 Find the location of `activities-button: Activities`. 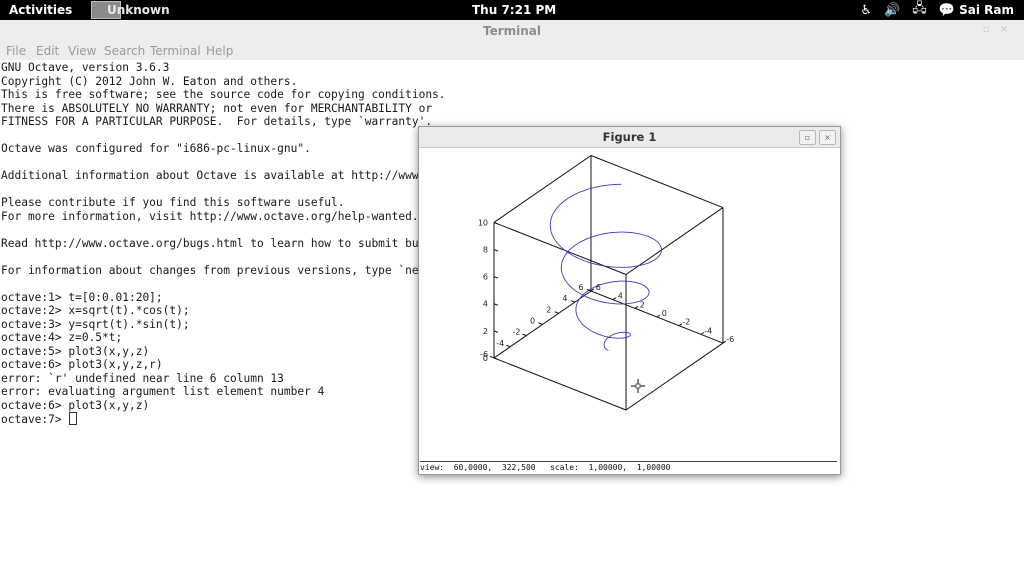

activities-button: Activities is located at coordinates (40, 10).